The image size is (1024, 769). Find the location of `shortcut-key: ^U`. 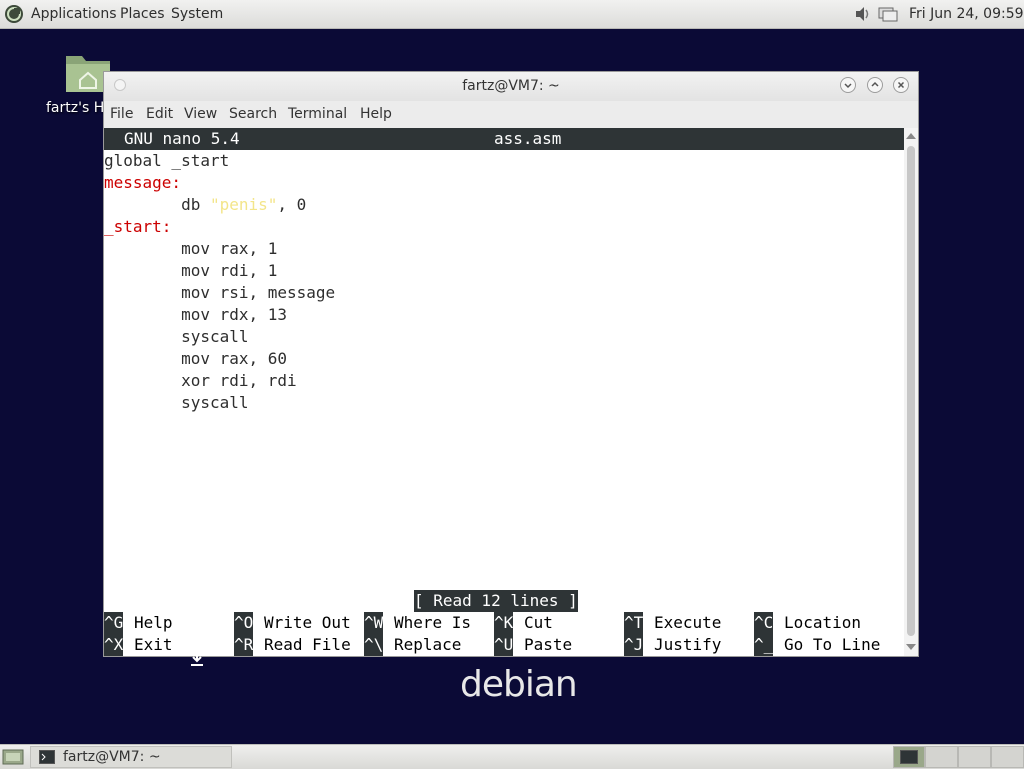

shortcut-key: ^U is located at coordinates (504, 645).